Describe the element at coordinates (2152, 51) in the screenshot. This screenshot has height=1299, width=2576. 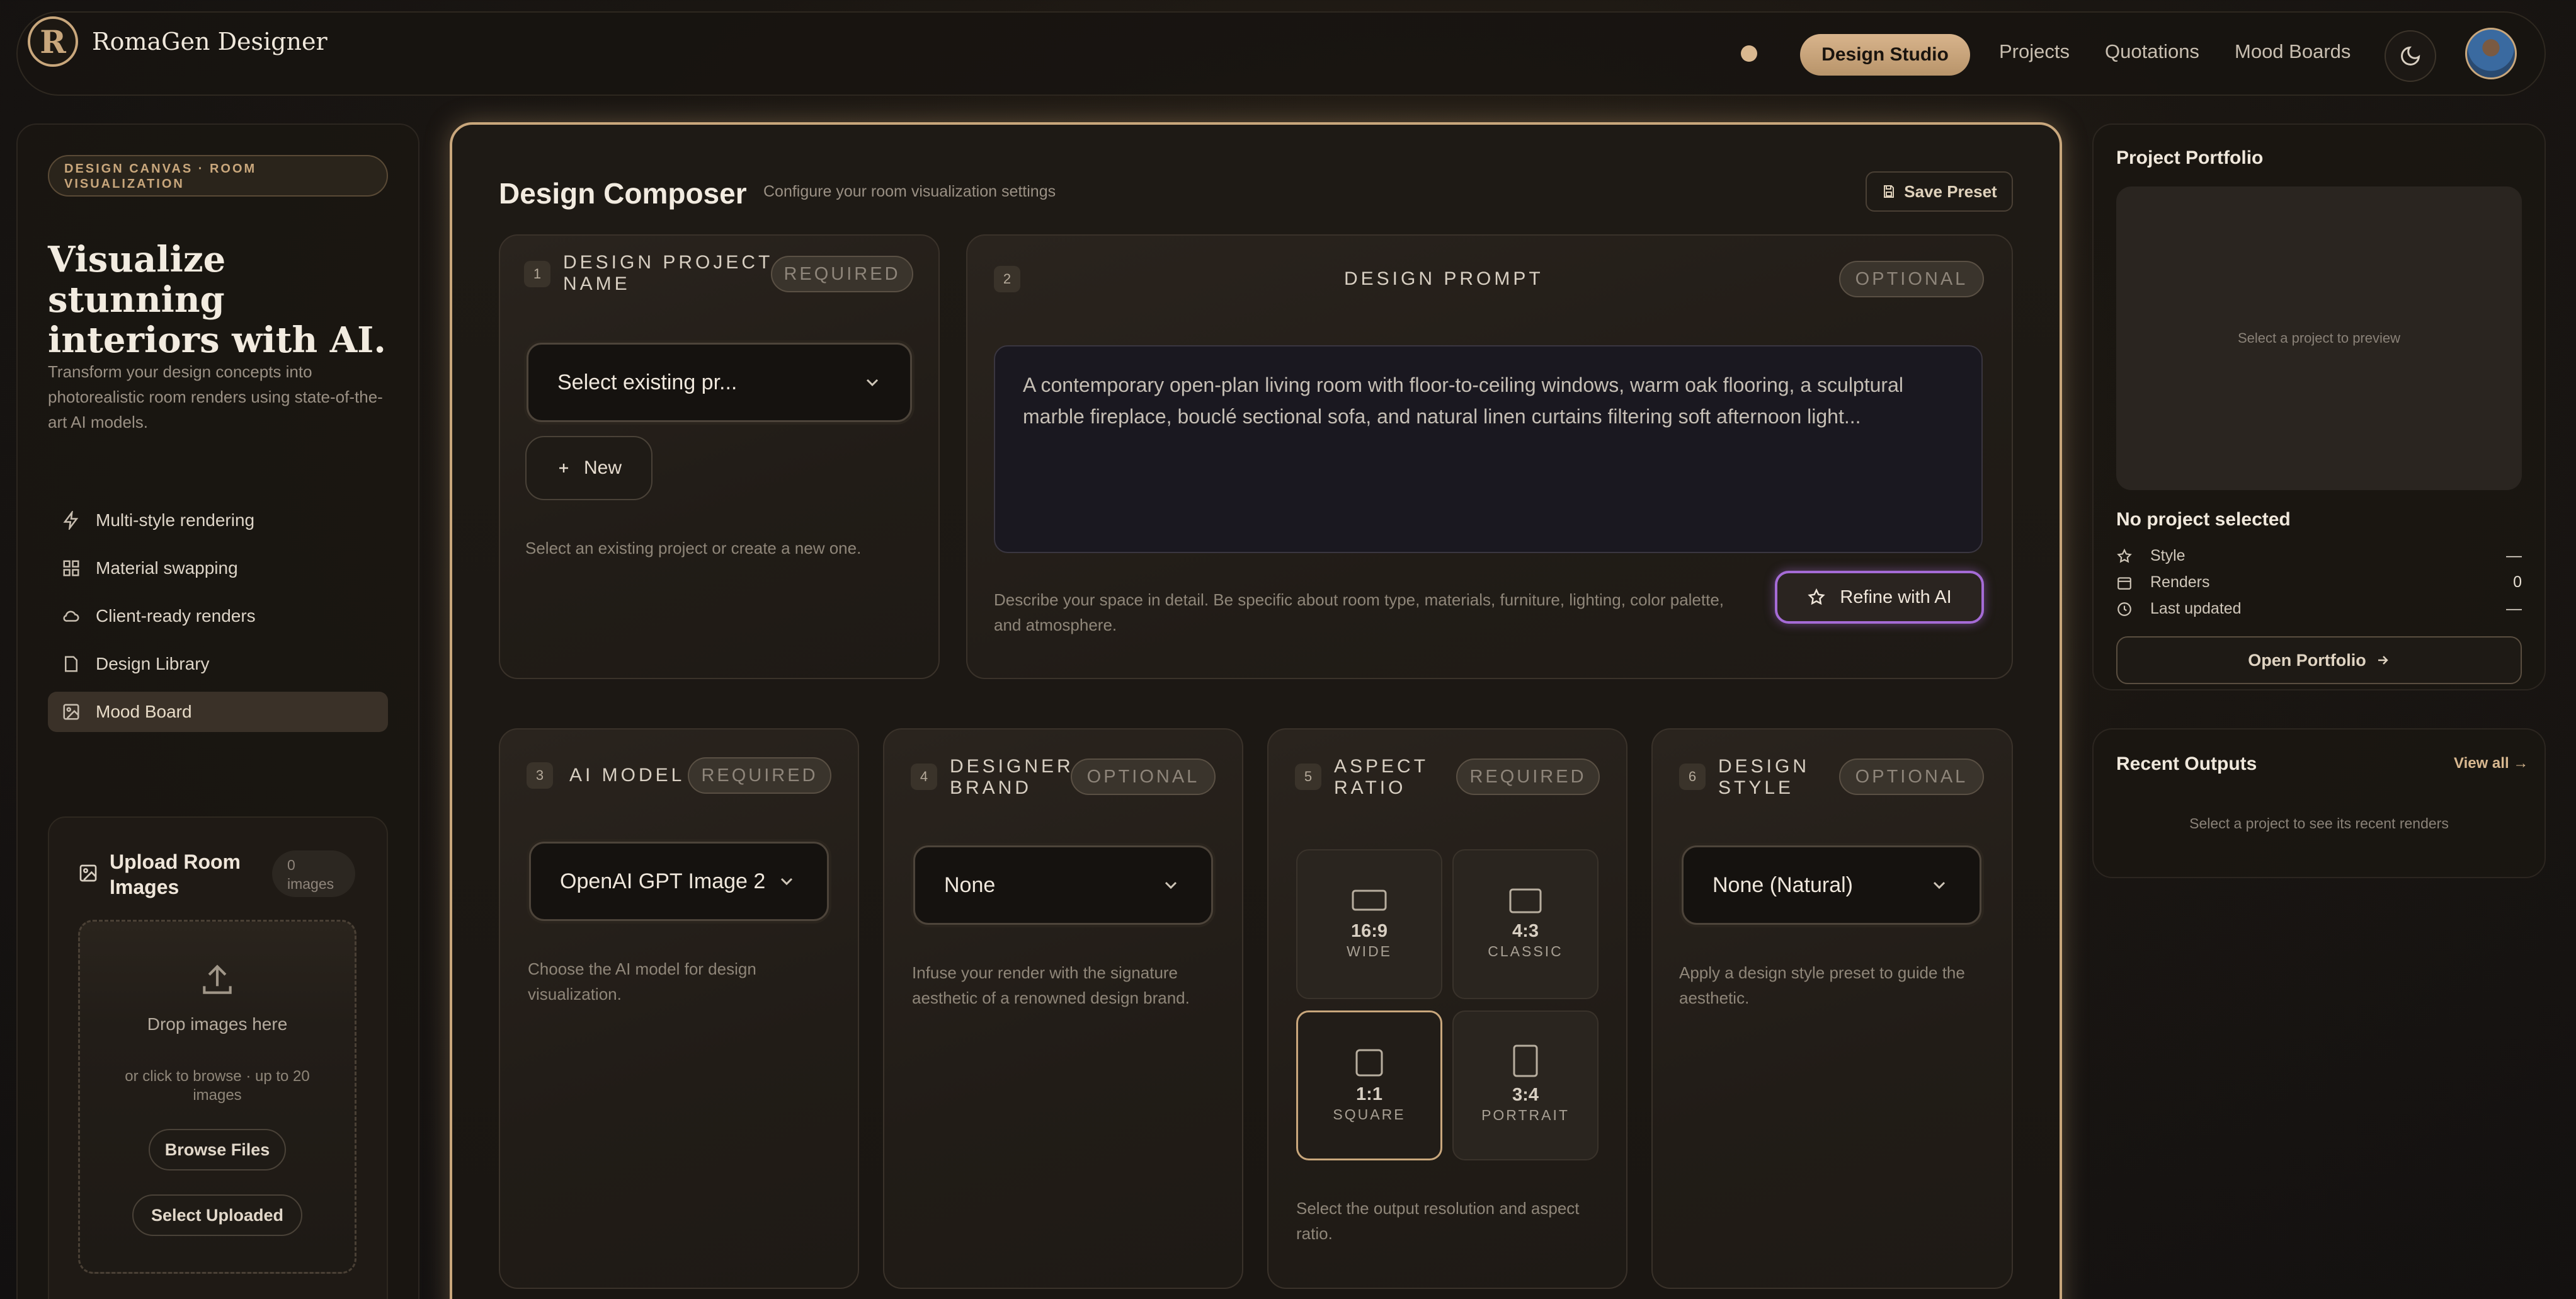
I see `nav-quotations: Quotations` at that location.